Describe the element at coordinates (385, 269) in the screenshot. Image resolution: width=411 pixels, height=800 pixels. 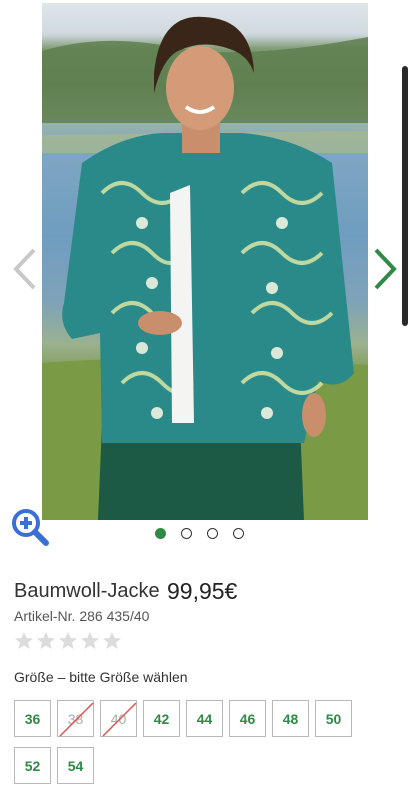
I see `chevron-right-icon` at that location.